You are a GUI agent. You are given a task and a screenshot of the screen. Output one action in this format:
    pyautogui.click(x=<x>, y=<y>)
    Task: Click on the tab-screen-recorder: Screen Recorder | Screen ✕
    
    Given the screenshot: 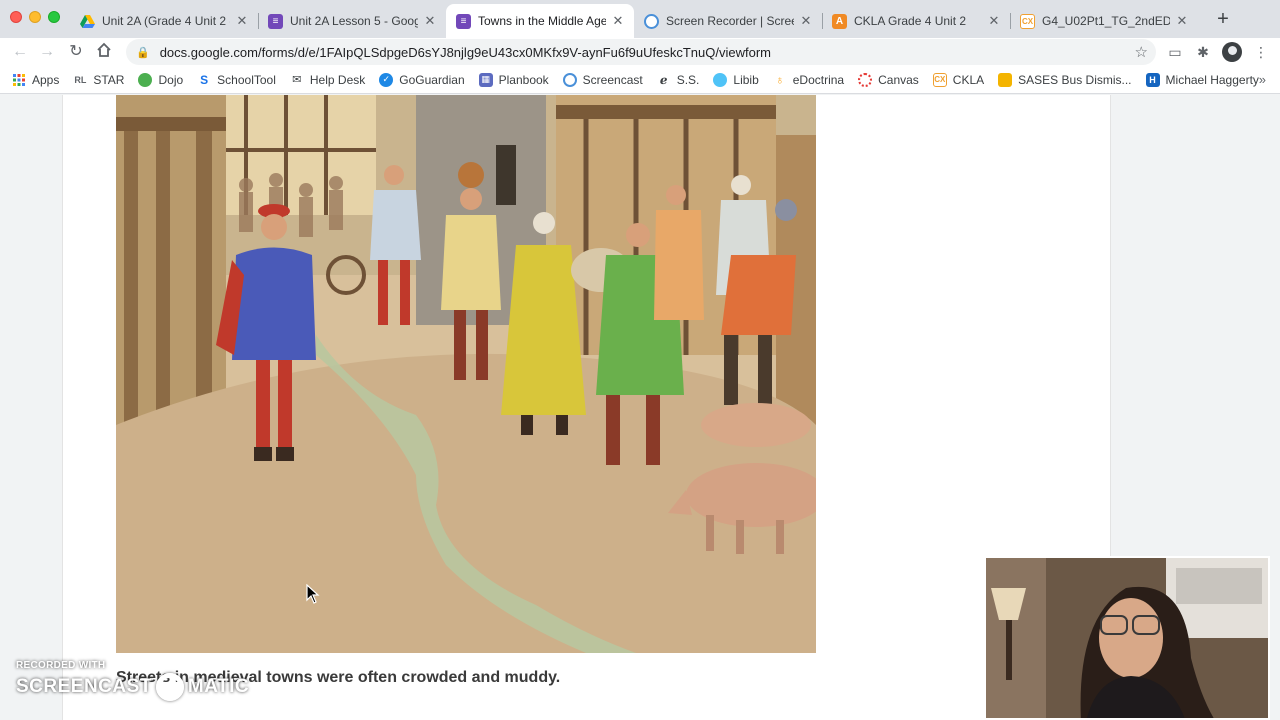 What is the action you would take?
    pyautogui.click(x=728, y=21)
    